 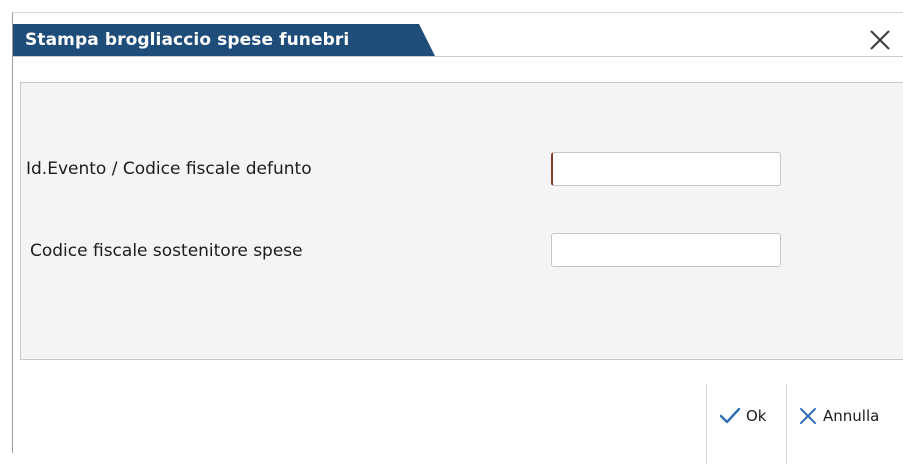 I want to click on cancel-button-label: Annulla, so click(x=851, y=416).